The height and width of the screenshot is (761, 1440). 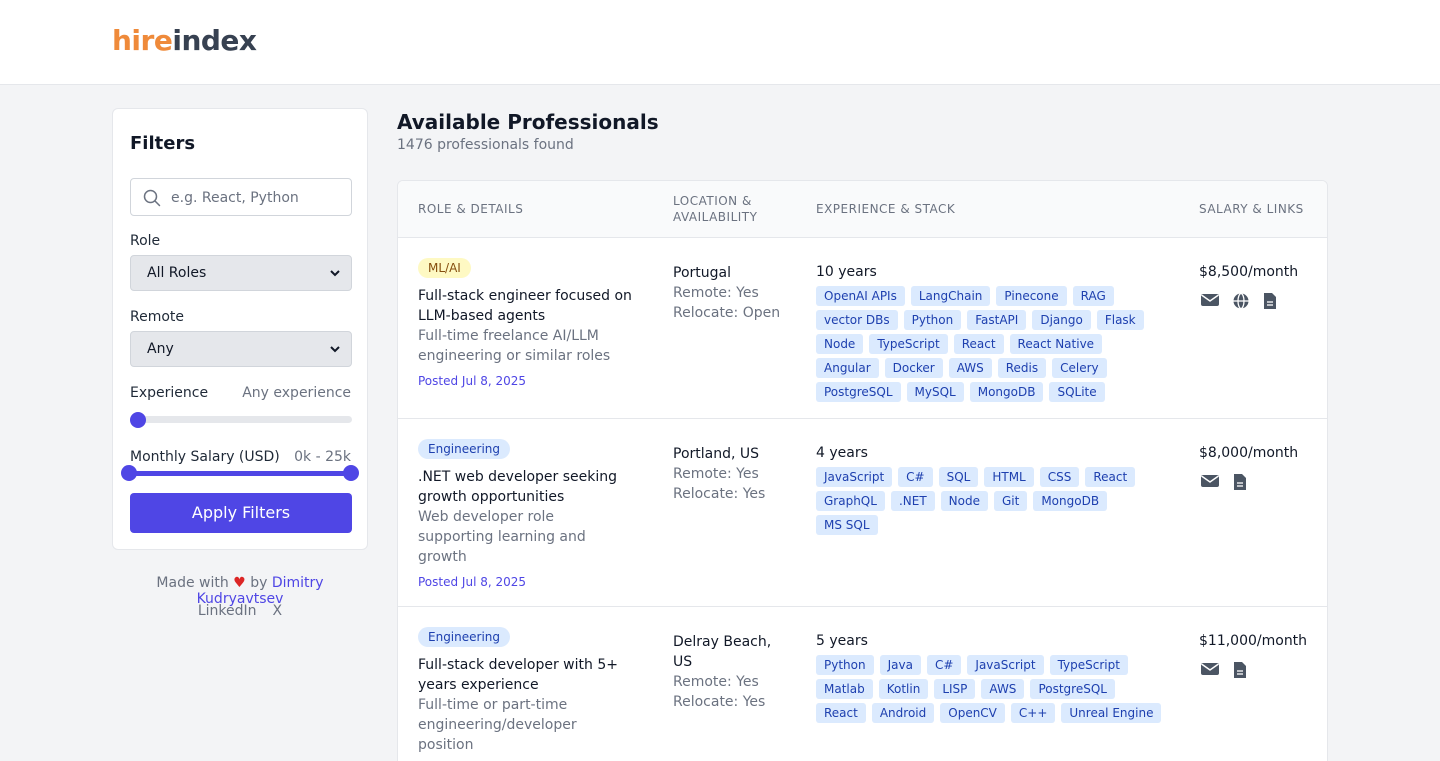 I want to click on chevron-down-icon, so click(x=335, y=273).